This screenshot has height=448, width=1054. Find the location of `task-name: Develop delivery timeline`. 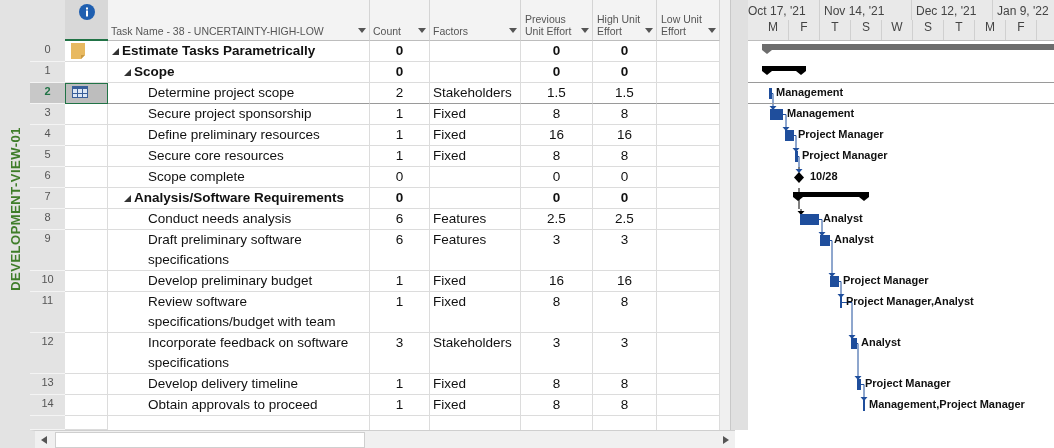

task-name: Develop delivery timeline is located at coordinates (223, 384).